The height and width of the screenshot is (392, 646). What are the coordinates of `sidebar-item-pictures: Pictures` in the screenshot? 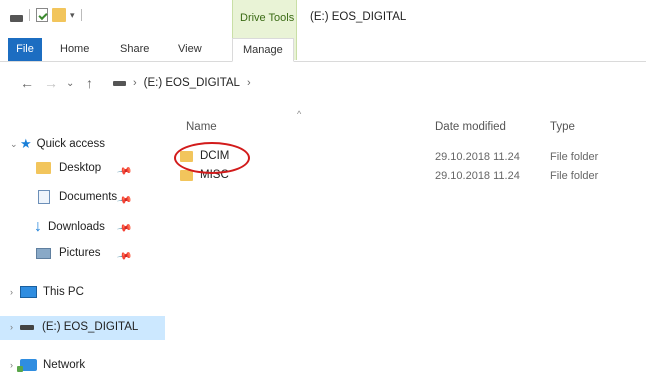 It's located at (68, 253).